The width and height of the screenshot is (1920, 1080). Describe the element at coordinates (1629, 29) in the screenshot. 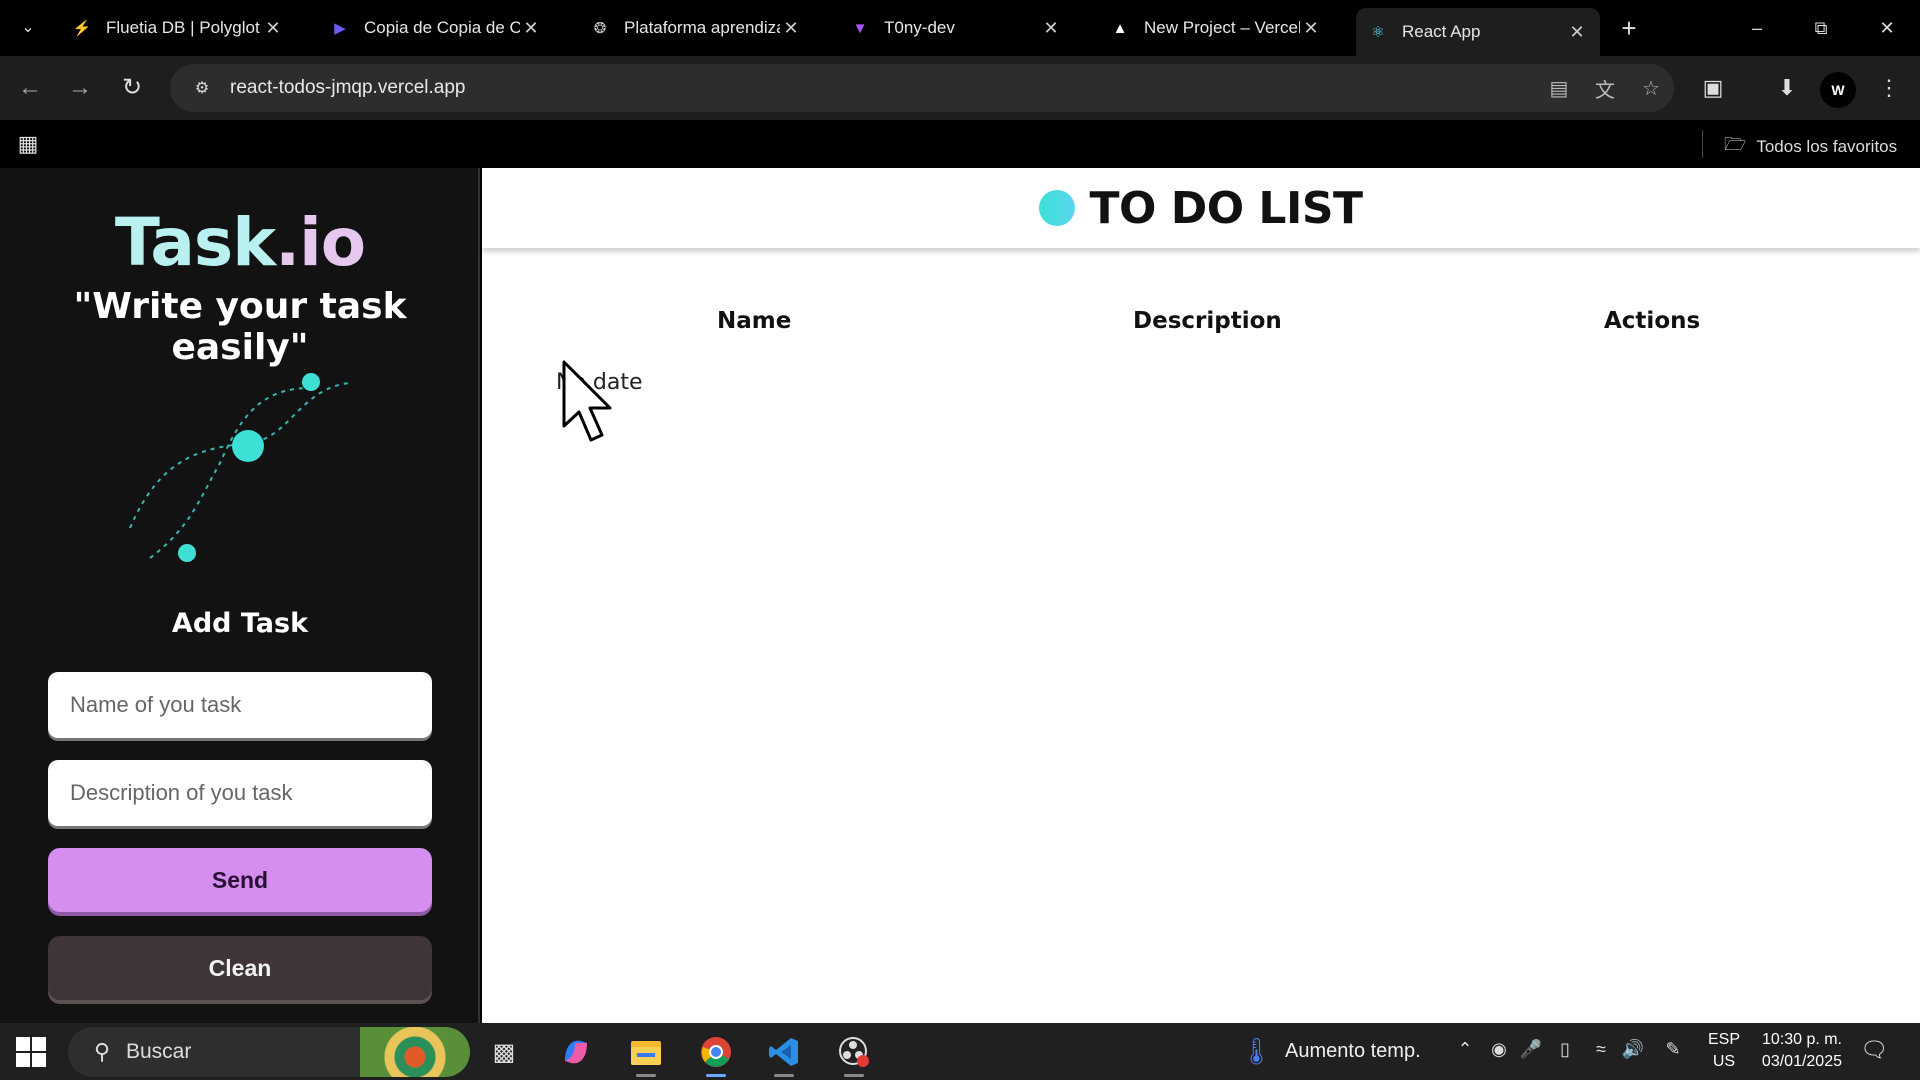

I see `new-tab-button: +` at that location.